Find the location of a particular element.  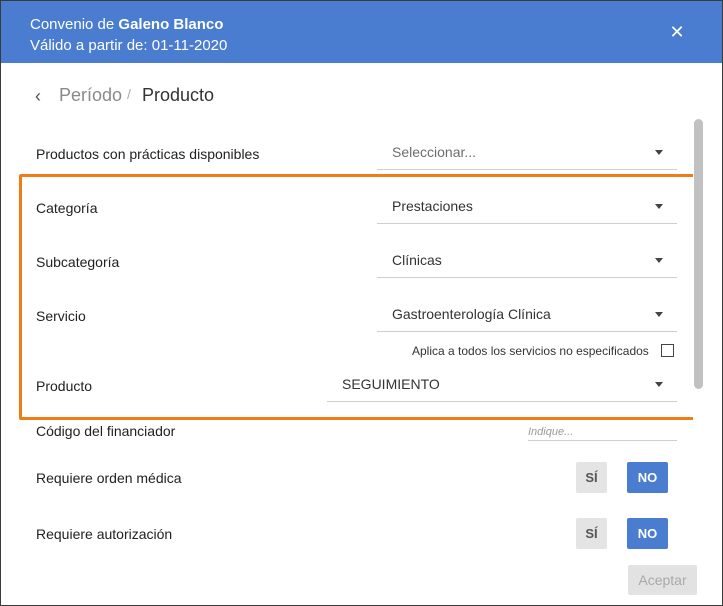

category-value: Prestaciones is located at coordinates (432, 206).